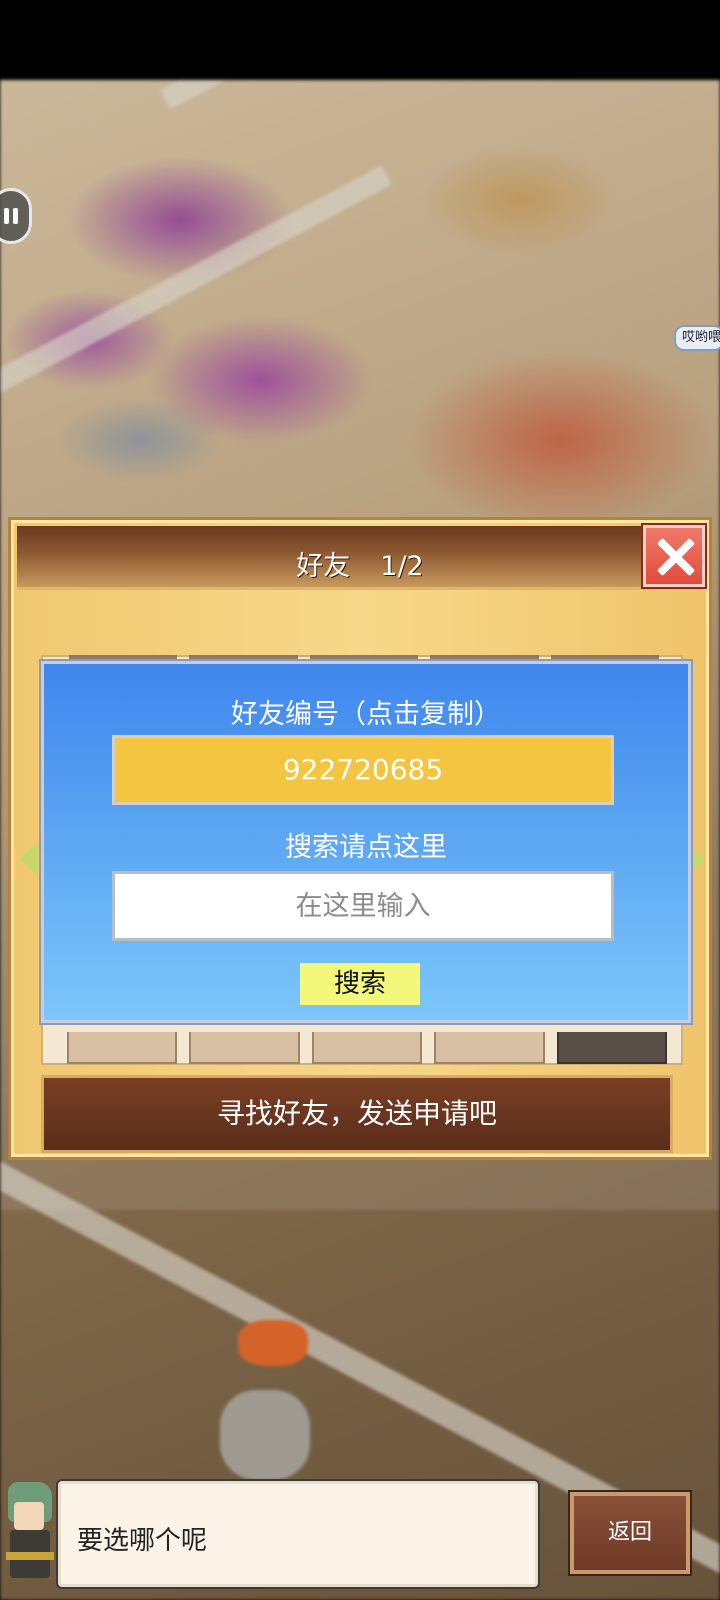 The image size is (720, 1600). Describe the element at coordinates (674, 556) in the screenshot. I see `close-icon` at that location.